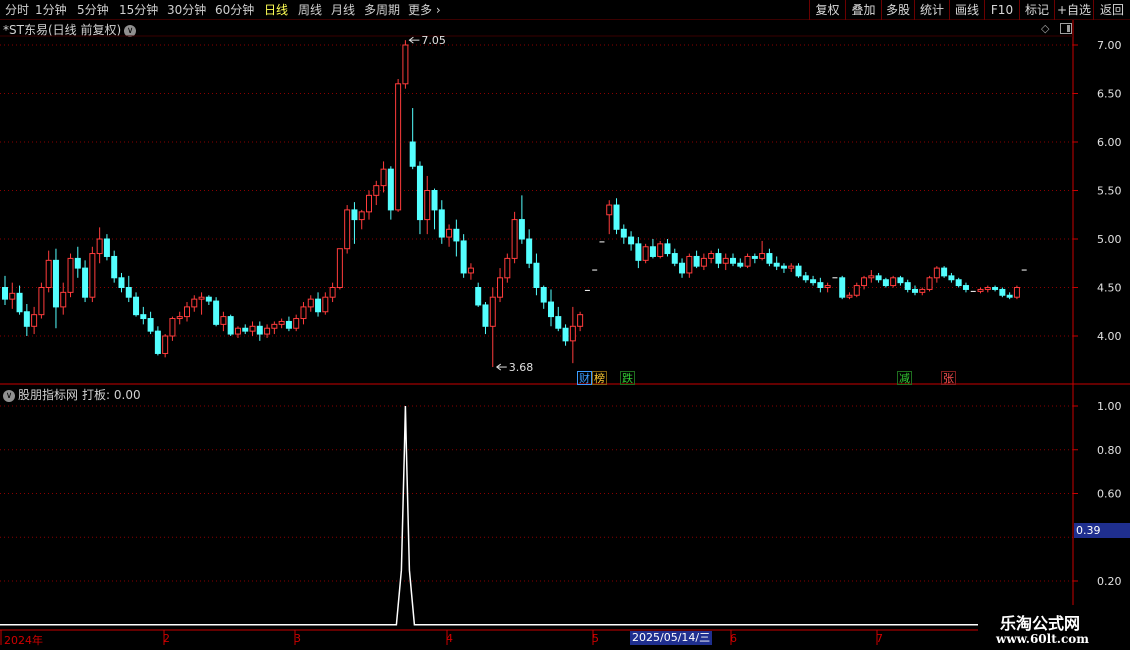 The image size is (1130, 650). I want to click on indicator-tick-label: 0.20, so click(1109, 581).